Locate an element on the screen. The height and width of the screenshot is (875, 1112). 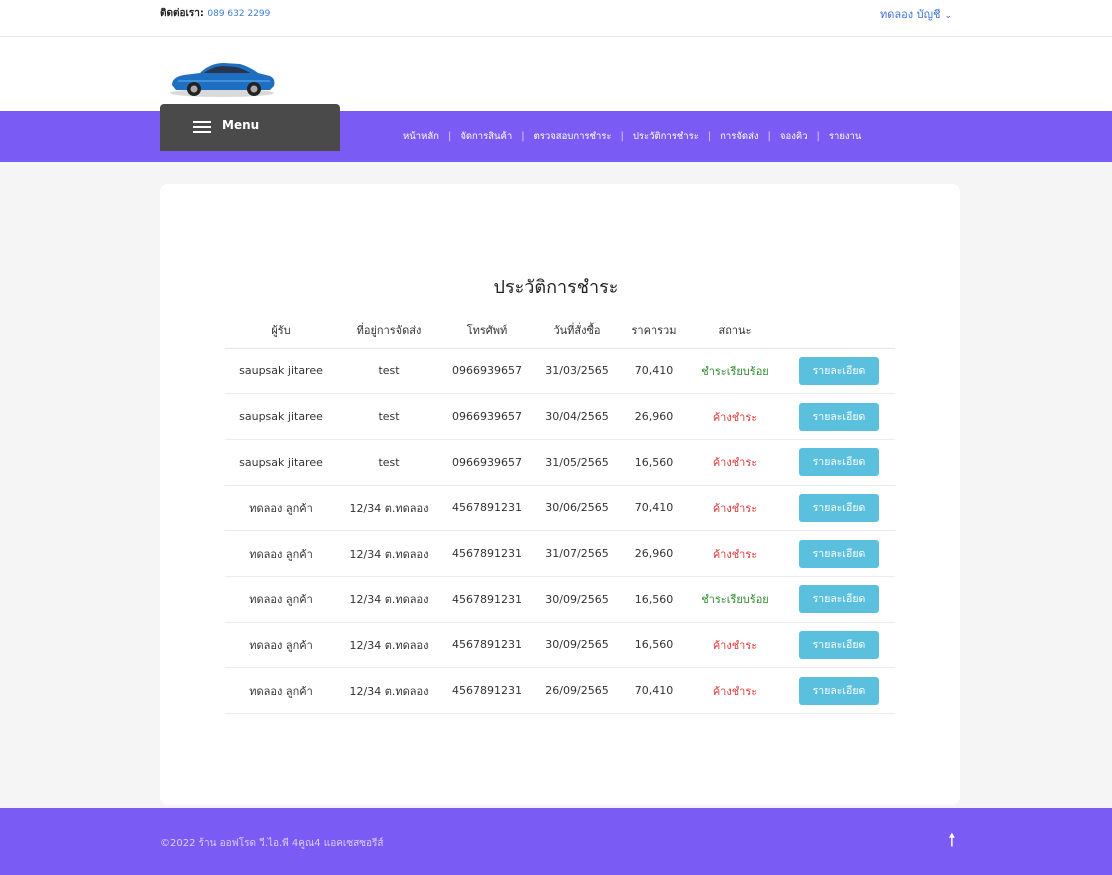
cell-order-date: 31/07/2565 is located at coordinates (577, 553).